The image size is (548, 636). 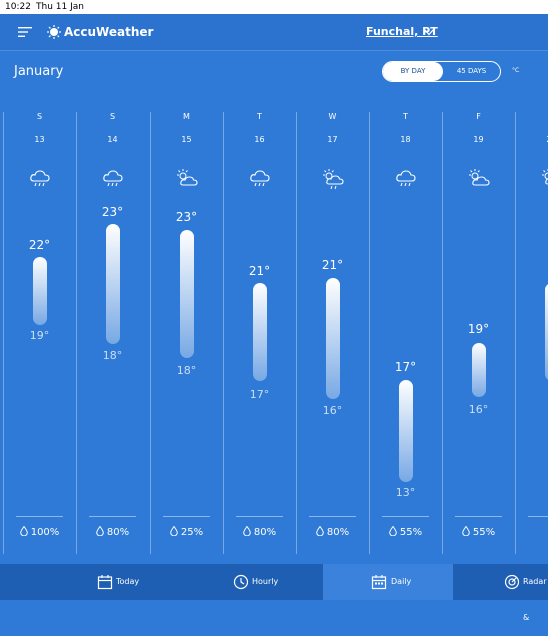 What do you see at coordinates (332, 332) in the screenshot?
I see `day-column: W 17 21° 16° 80%` at bounding box center [332, 332].